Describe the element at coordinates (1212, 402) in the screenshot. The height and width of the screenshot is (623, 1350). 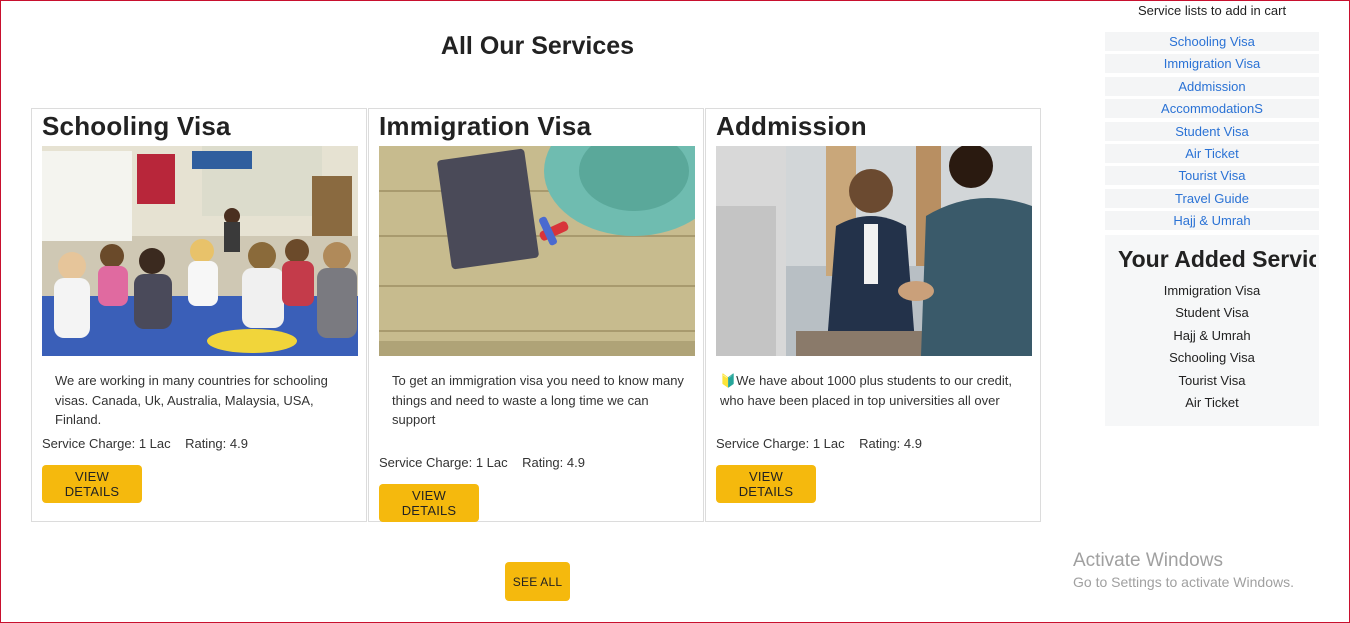
I see `added-item: Air Ticket` at that location.